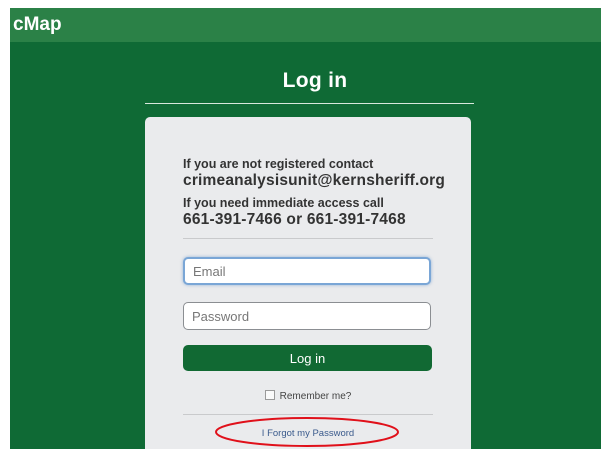  I want to click on email-field, so click(307, 271).